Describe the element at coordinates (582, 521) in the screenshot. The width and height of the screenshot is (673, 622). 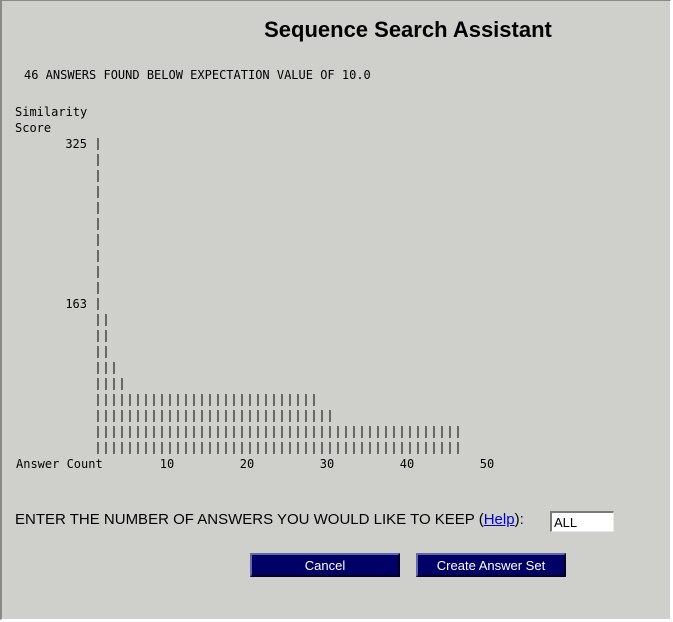
I see `answers-to-keep-input` at that location.